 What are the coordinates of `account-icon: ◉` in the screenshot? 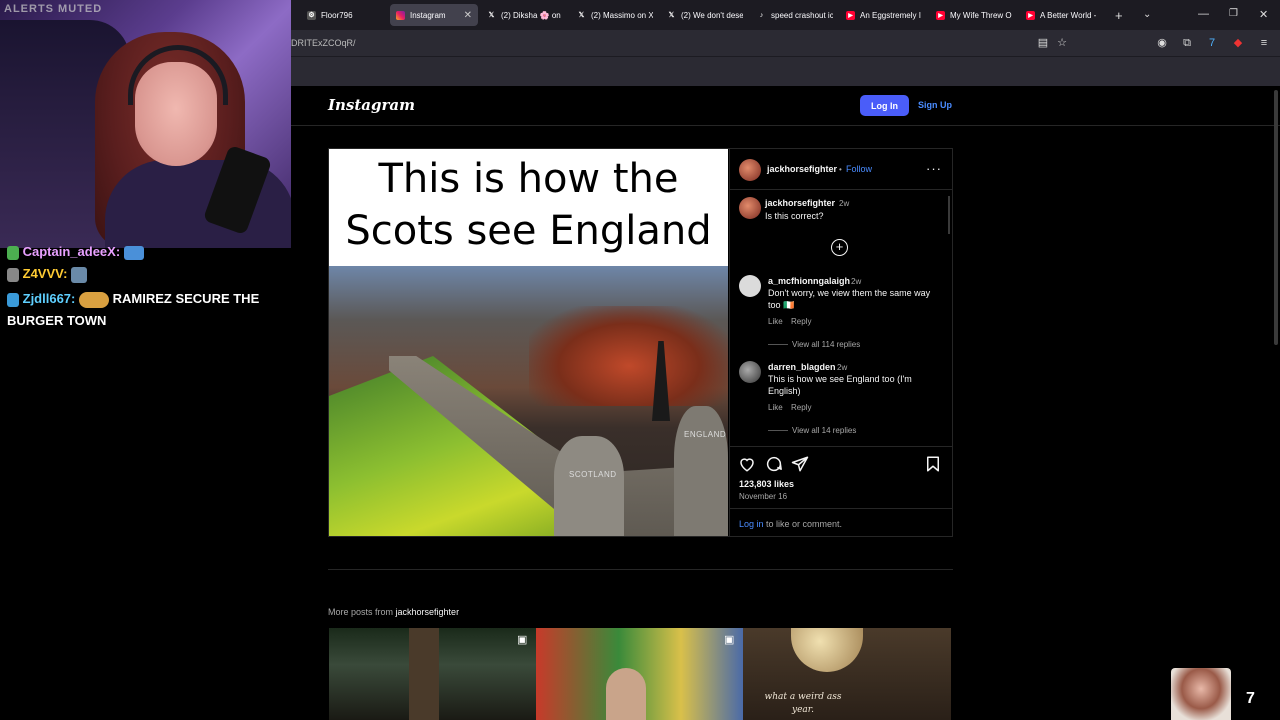 It's located at (1162, 43).